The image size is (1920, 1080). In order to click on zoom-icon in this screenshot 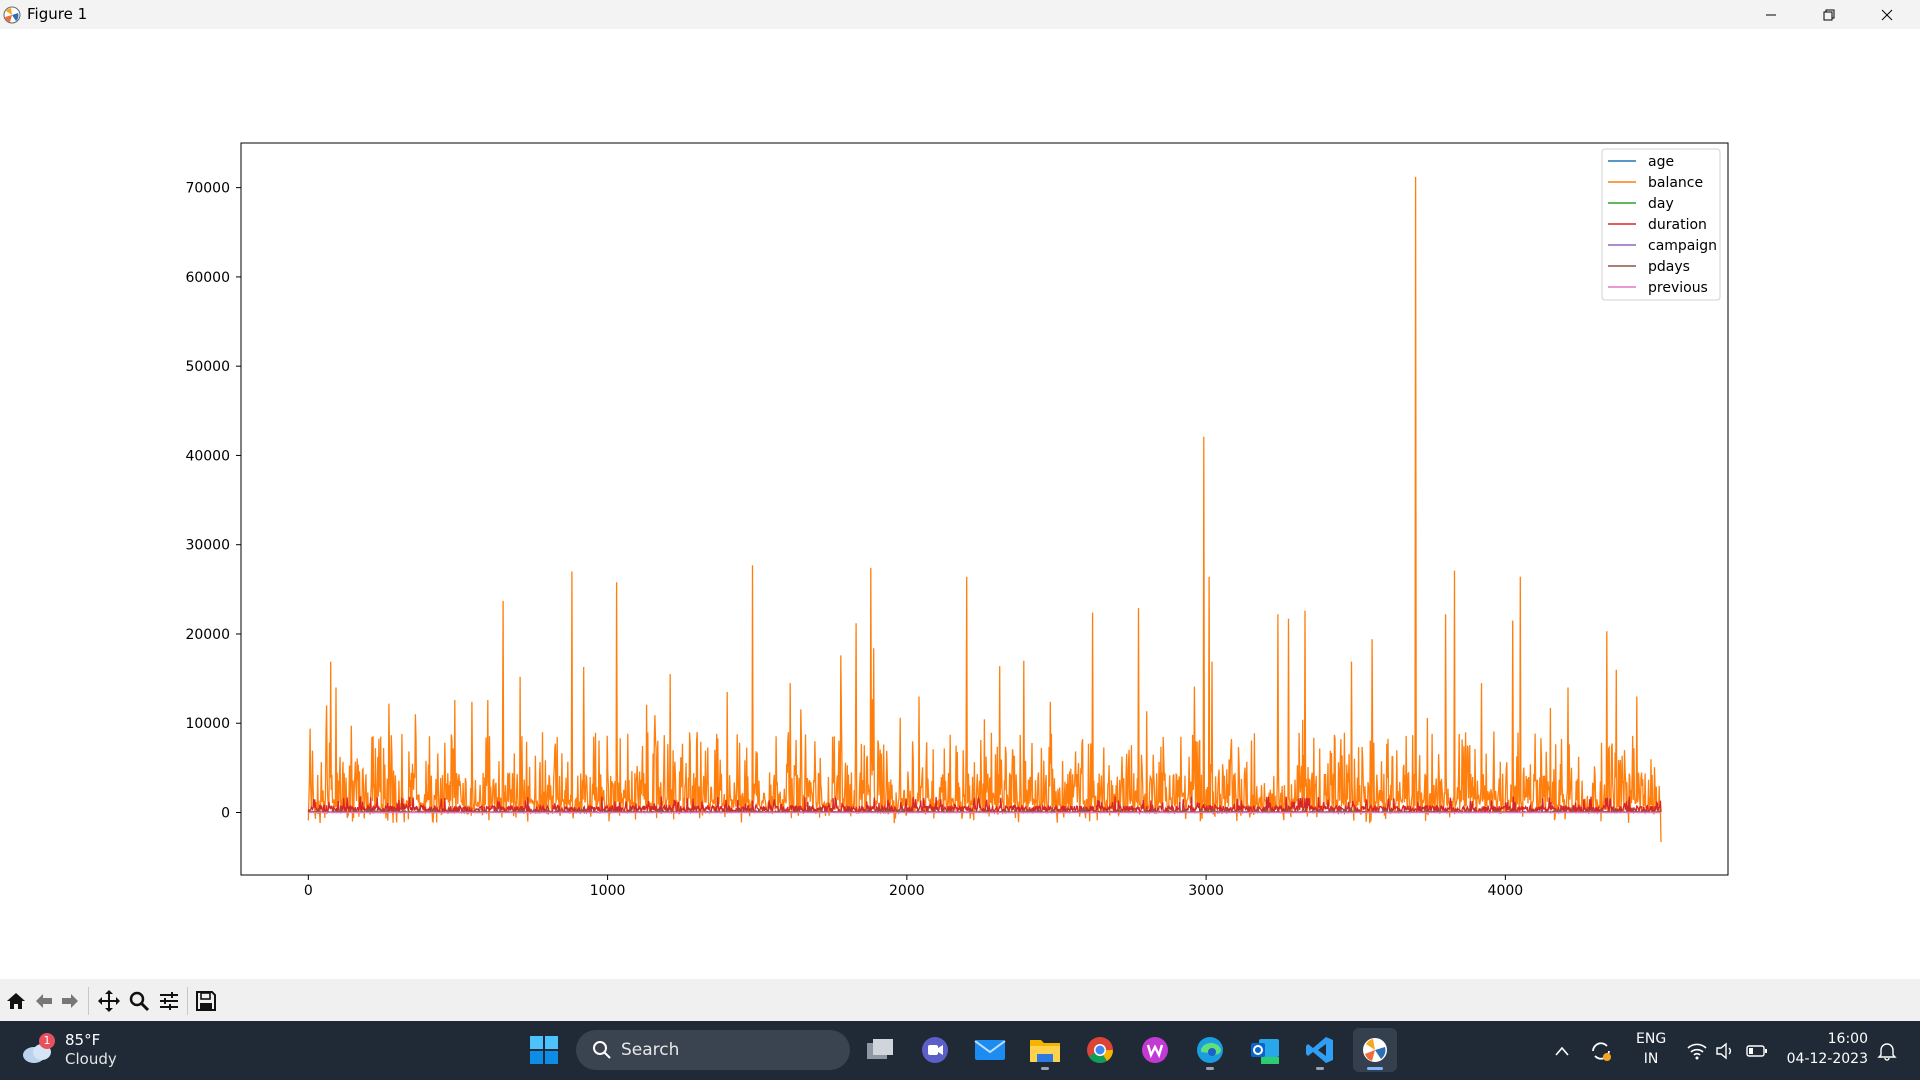, I will do `click(139, 1001)`.